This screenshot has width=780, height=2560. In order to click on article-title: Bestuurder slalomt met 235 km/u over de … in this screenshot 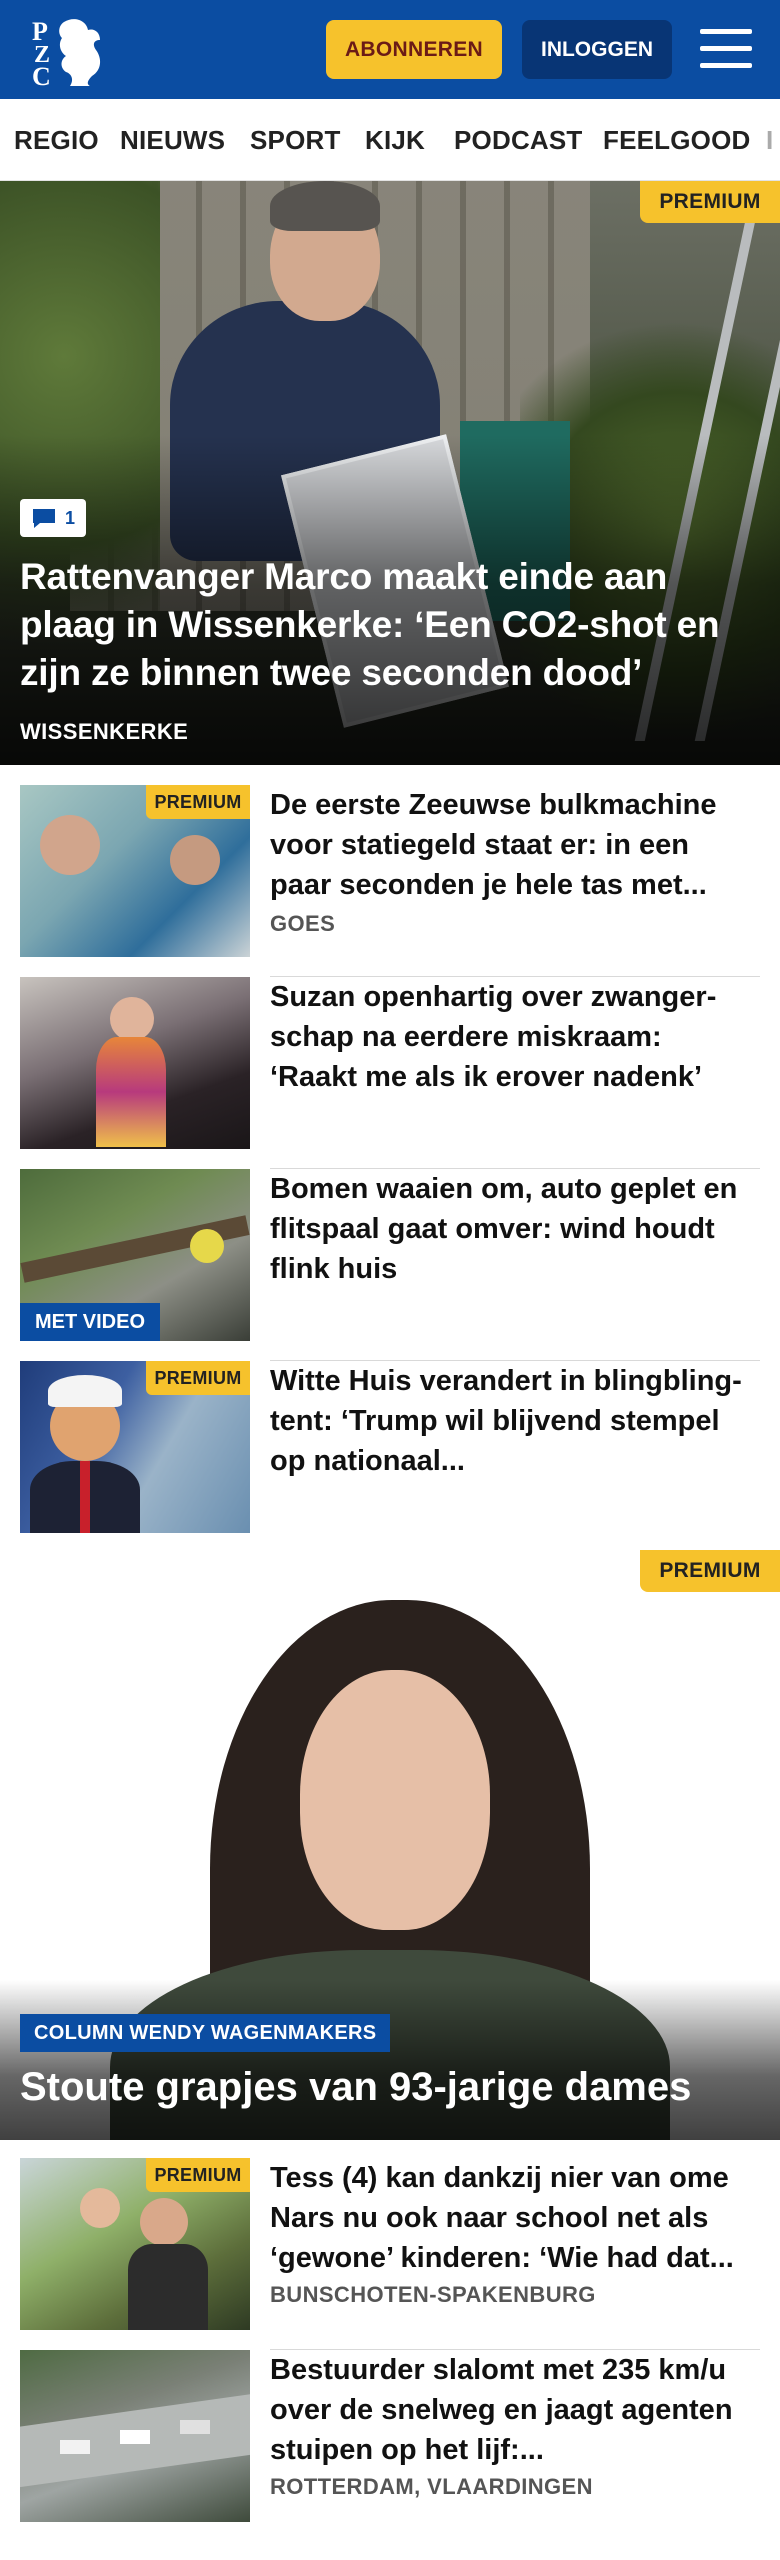, I will do `click(510, 2410)`.